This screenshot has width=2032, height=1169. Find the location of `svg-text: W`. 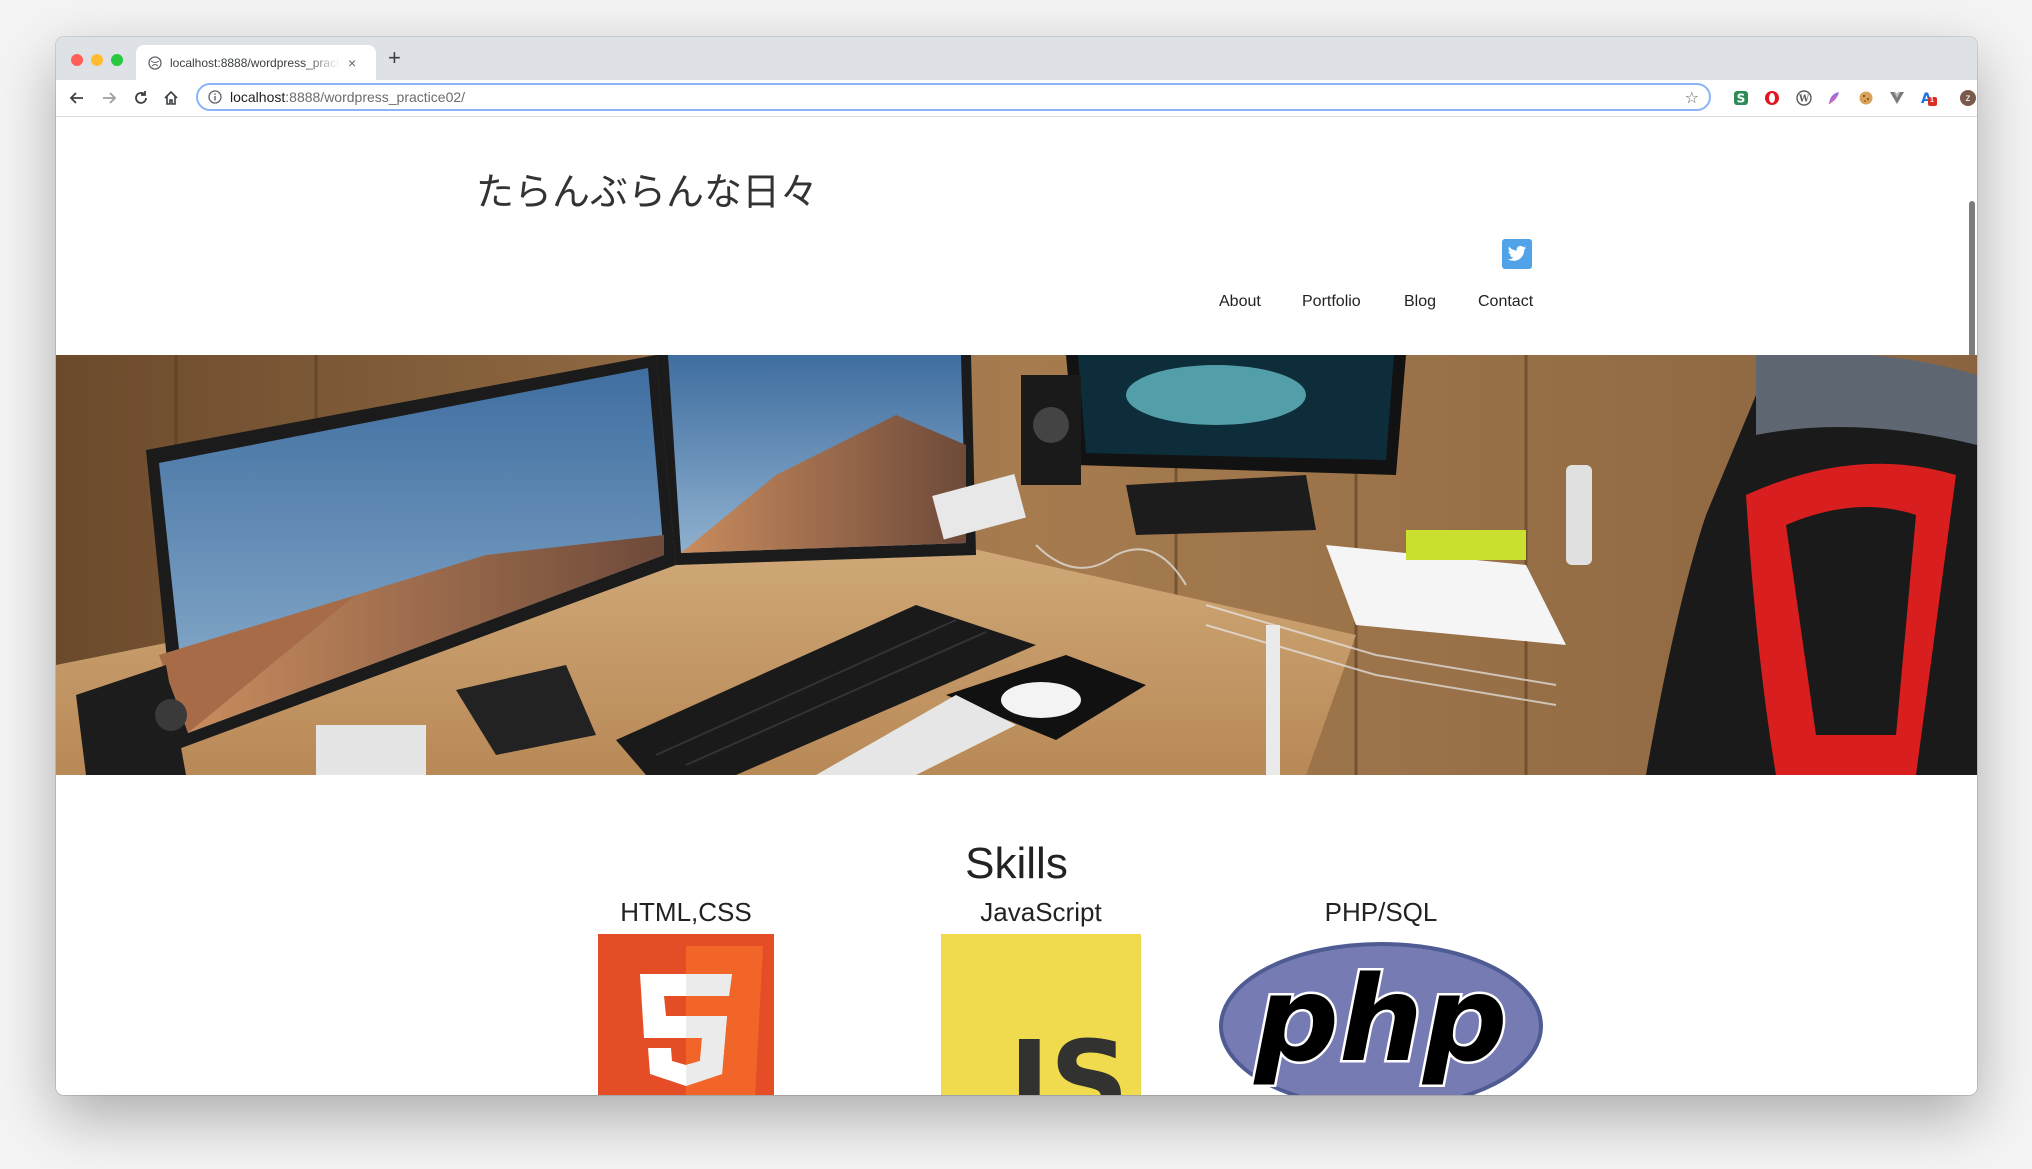

svg-text: W is located at coordinates (1804, 100).